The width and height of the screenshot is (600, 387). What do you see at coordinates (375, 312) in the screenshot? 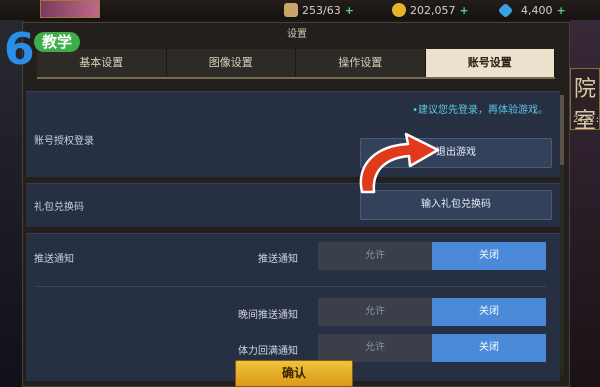
I see `night-push-allow-option: 允许` at bounding box center [375, 312].